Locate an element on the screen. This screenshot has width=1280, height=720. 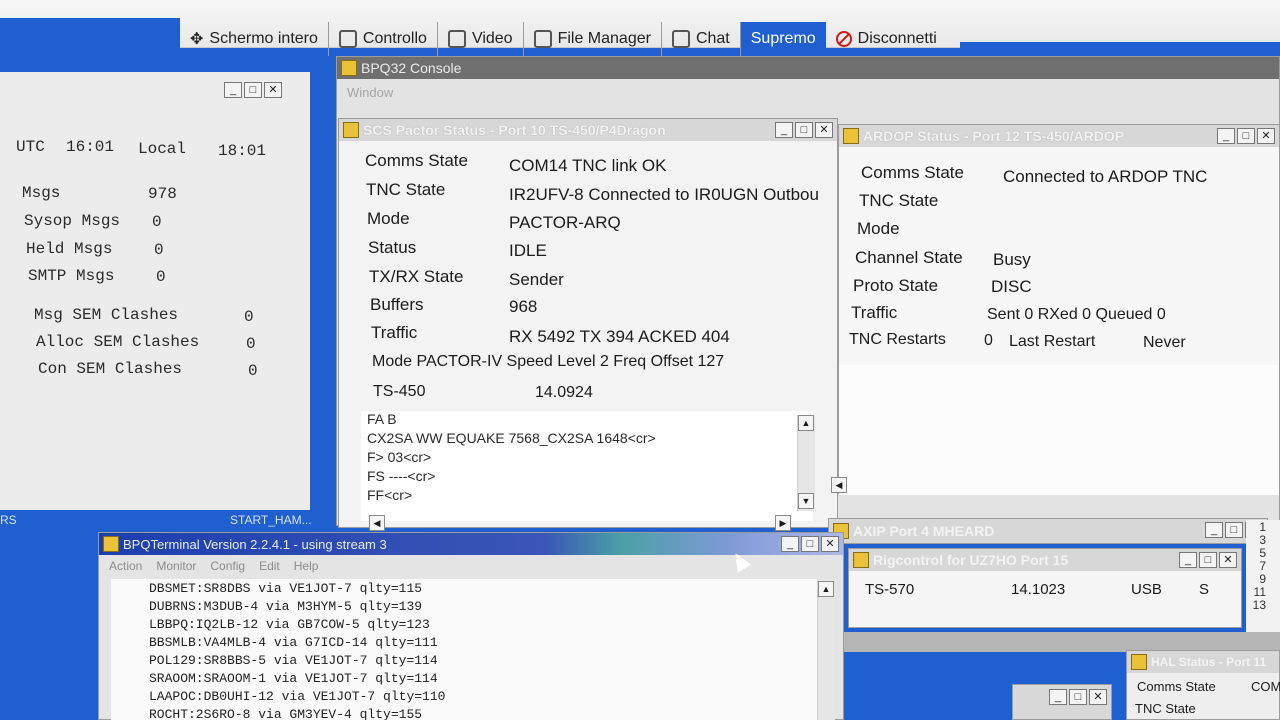
terminal-vertical-scrollbar: ▲ is located at coordinates (826, 649).